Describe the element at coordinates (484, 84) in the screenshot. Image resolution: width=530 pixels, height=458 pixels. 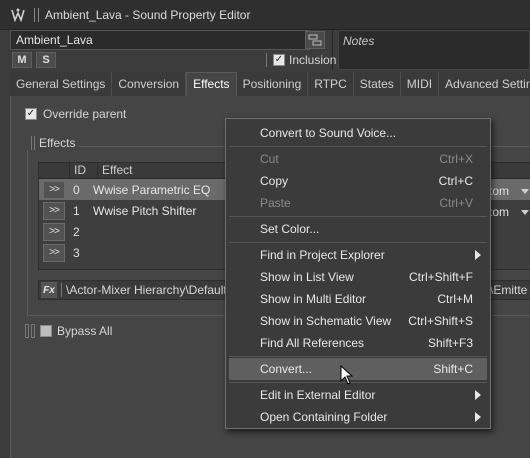
I see `tab-advanced-settings: Advanced Settings` at that location.